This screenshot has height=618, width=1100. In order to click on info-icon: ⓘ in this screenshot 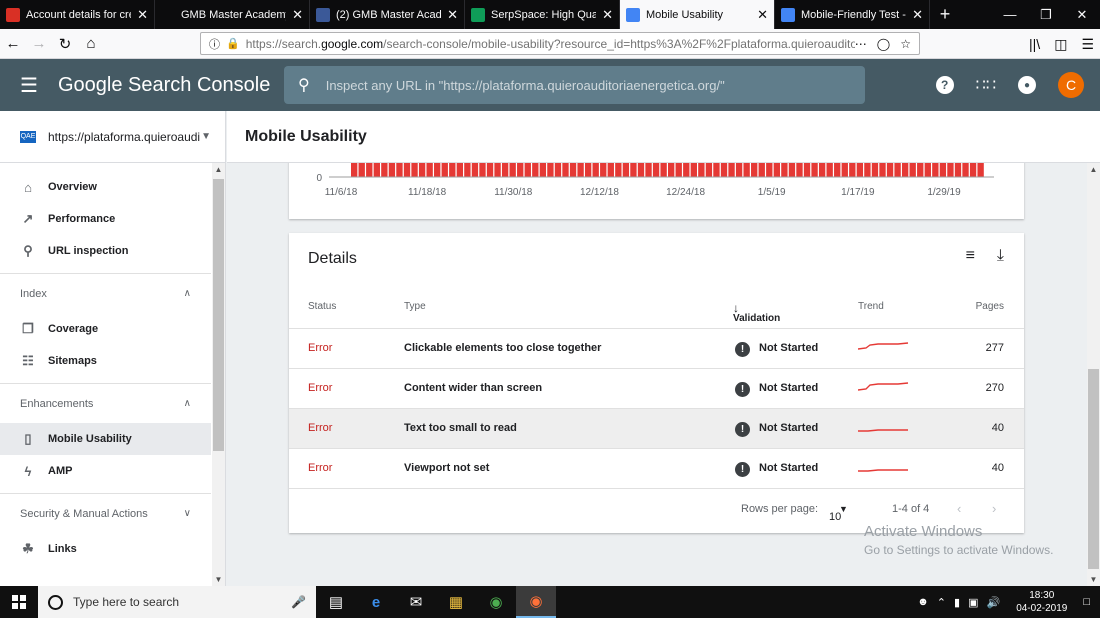, I will do `click(214, 44)`.